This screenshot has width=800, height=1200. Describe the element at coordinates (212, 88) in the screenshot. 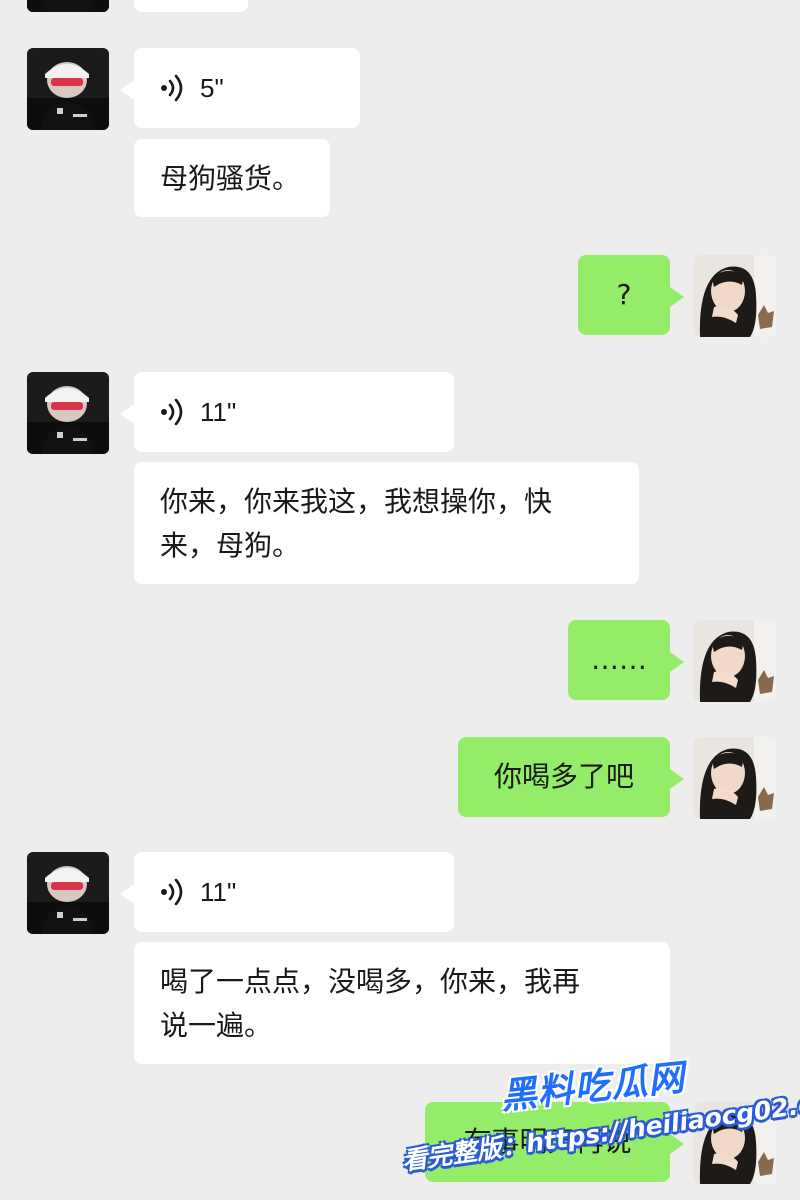

I see `voice-duration: 5"` at that location.